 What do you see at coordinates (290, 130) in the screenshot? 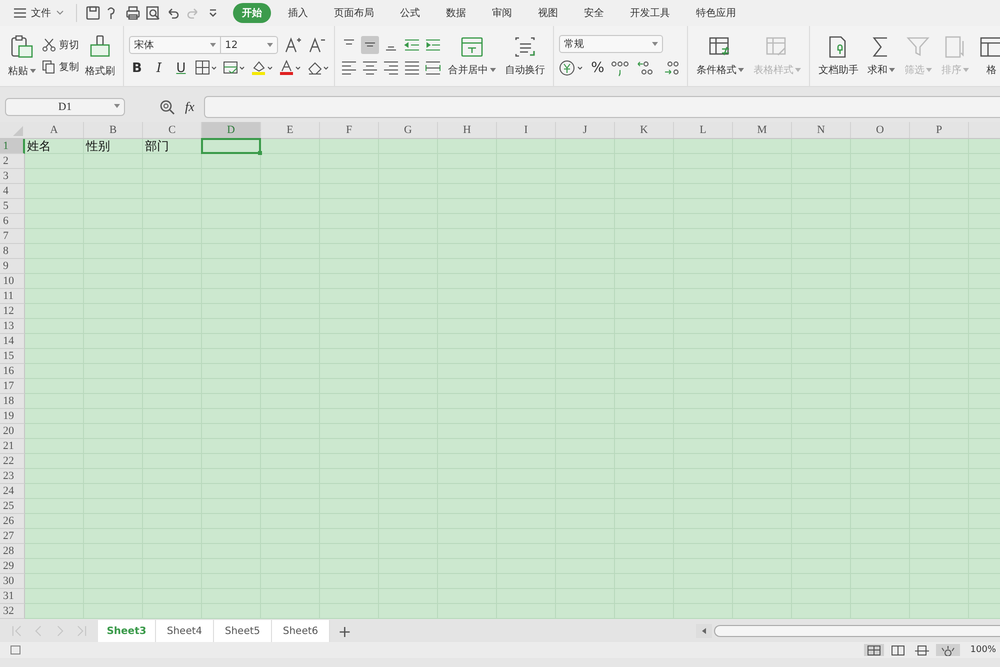
I see `column-header: E` at bounding box center [290, 130].